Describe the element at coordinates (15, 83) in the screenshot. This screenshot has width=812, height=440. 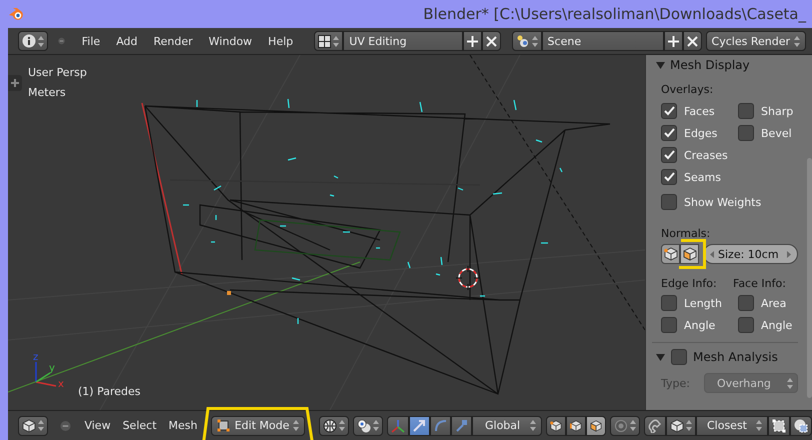
I see `expand-tools-button` at that location.